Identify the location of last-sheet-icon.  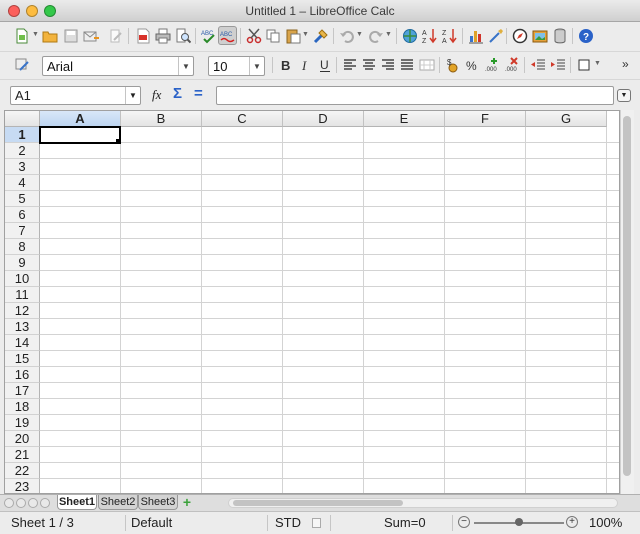
(45, 503).